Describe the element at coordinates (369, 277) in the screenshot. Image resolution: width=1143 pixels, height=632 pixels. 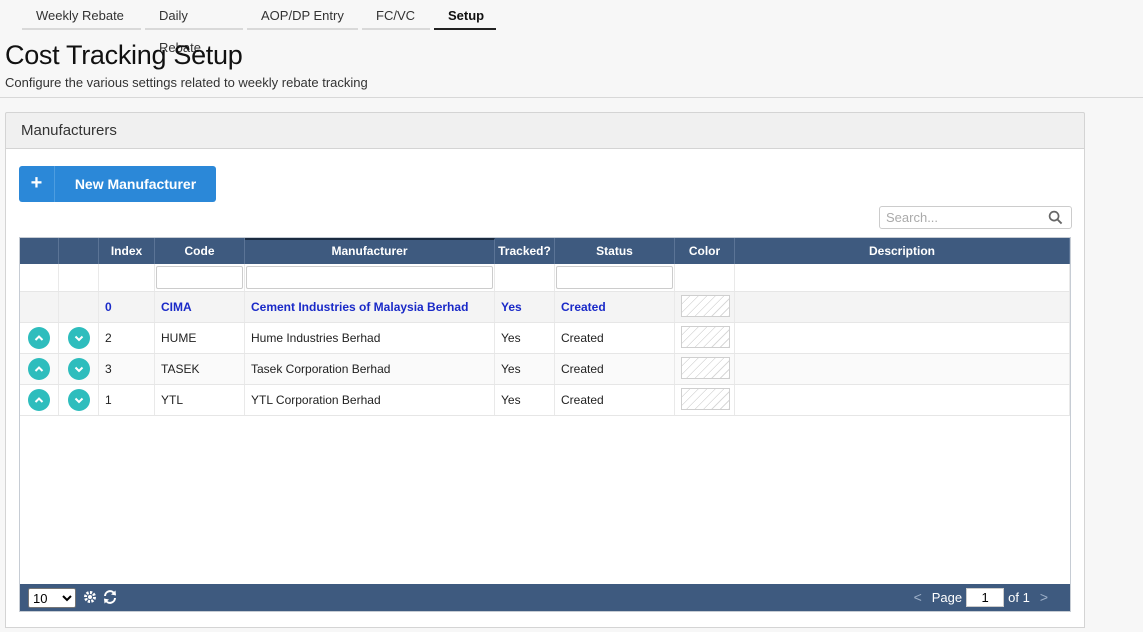
I see `manufacturer-filter-input` at that location.